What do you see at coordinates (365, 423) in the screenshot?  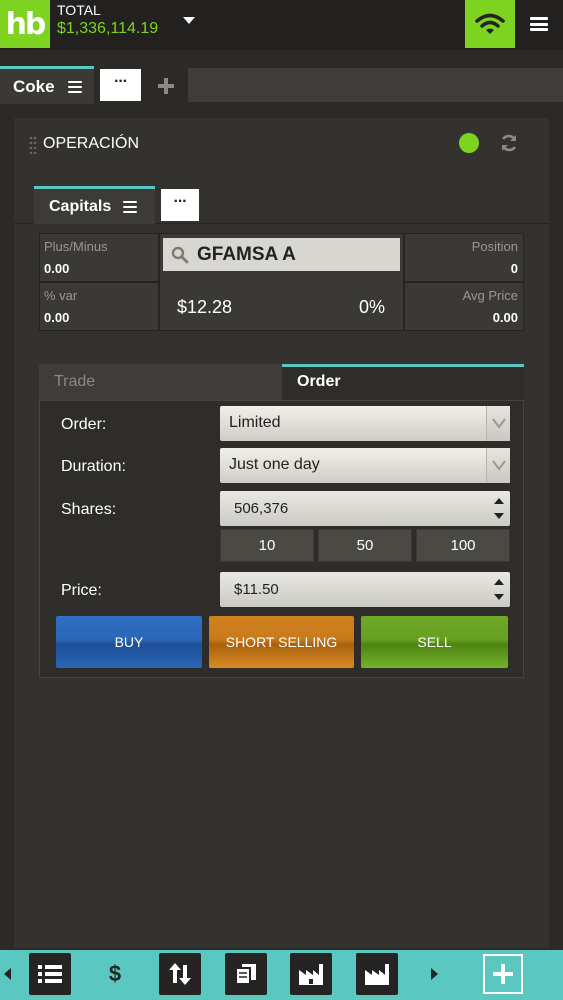 I see `order-type-select: Limited` at bounding box center [365, 423].